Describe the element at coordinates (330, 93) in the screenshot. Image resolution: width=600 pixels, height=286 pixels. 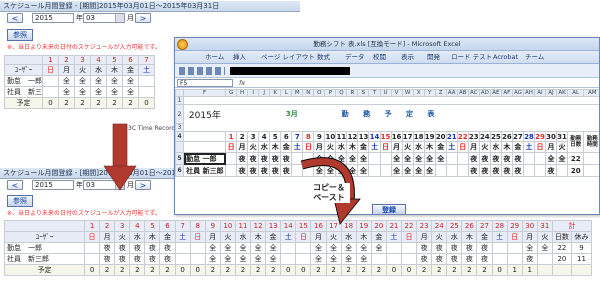
I see `column-header: P` at that location.